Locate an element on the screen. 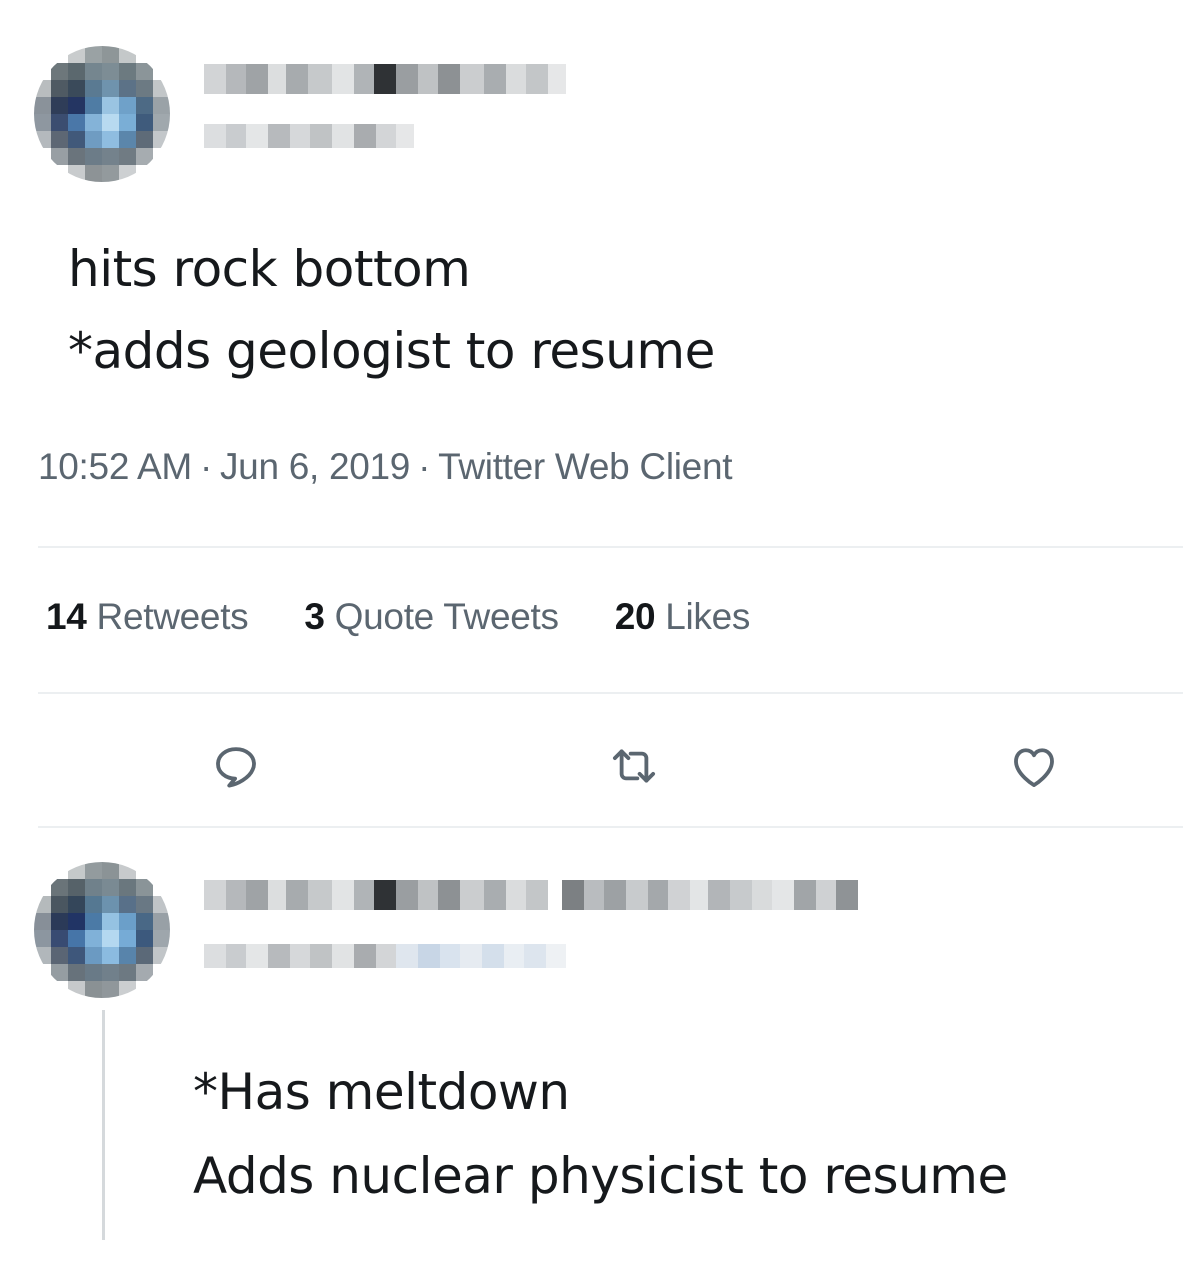 This screenshot has height=1280, width=1183. reply-avatar is located at coordinates (102, 930).